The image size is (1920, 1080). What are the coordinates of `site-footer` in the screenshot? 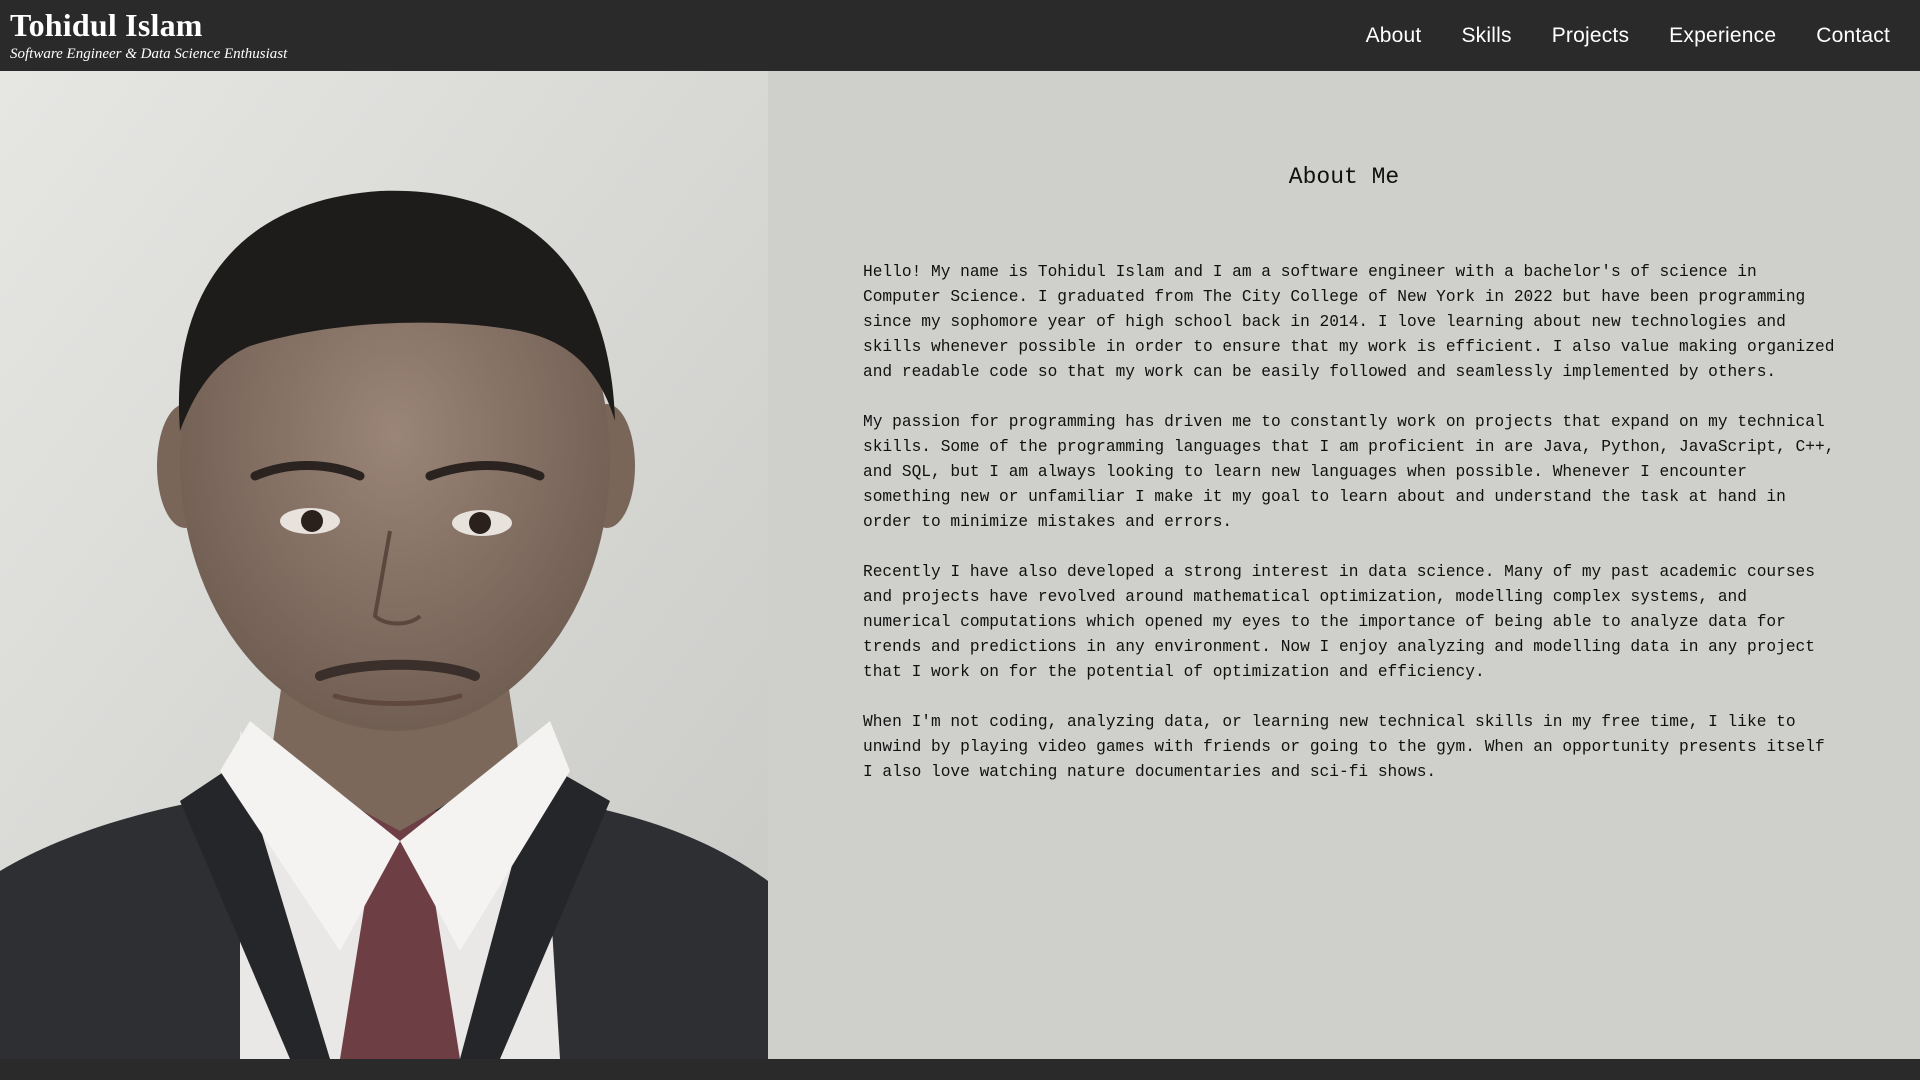 It's located at (960, 1069).